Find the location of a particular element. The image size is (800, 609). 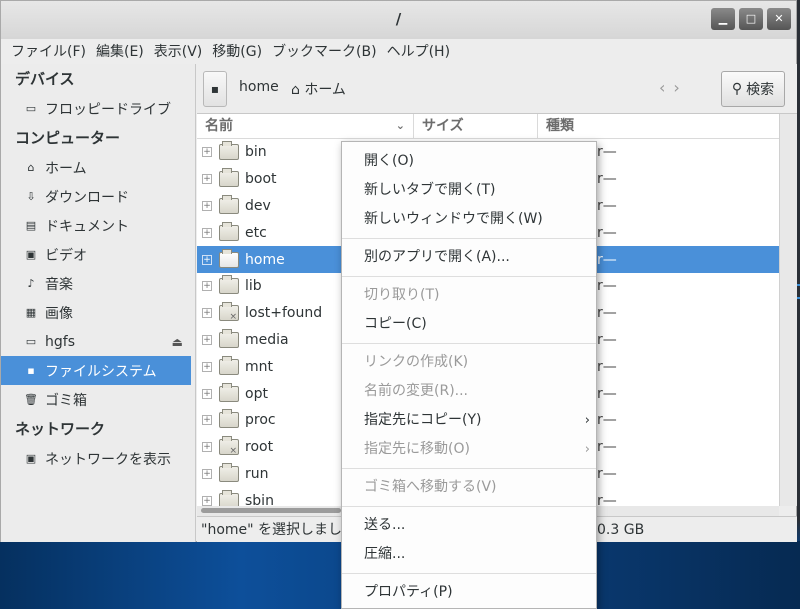

sidebar-item-pictures: ▦ 画像 is located at coordinates (98, 312).